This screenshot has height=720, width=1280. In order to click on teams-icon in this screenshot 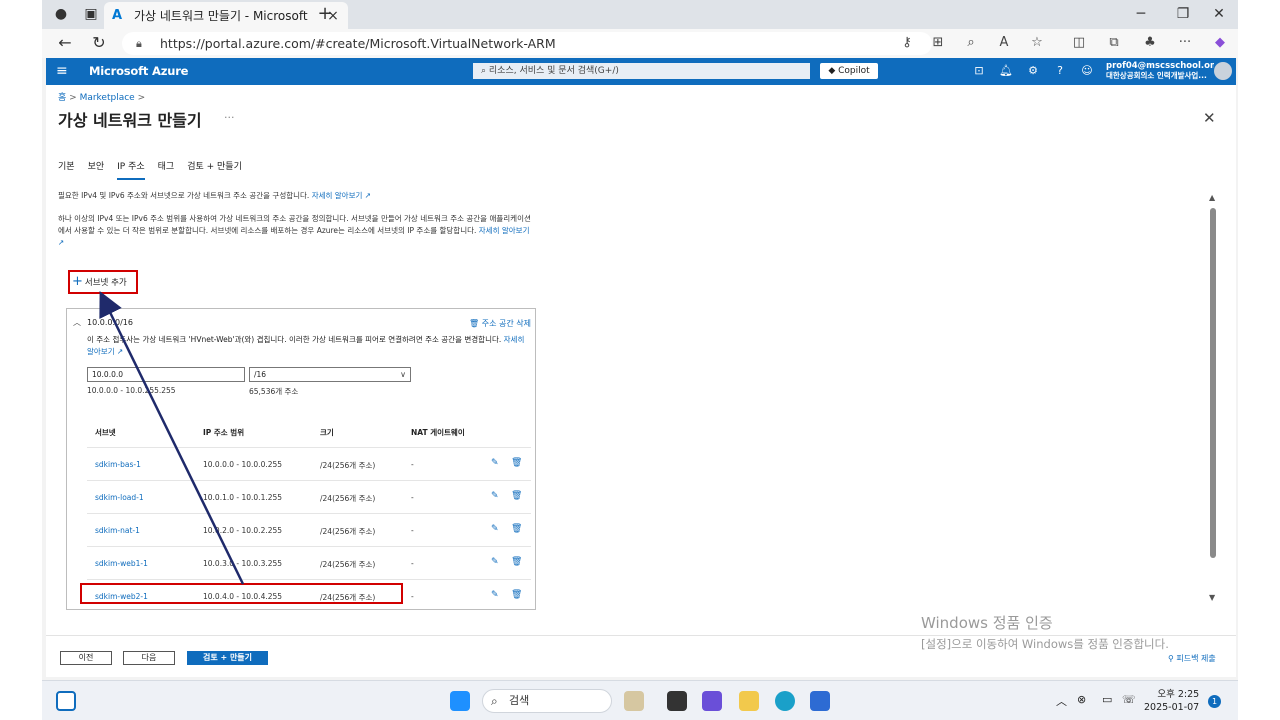, I will do `click(712, 701)`.